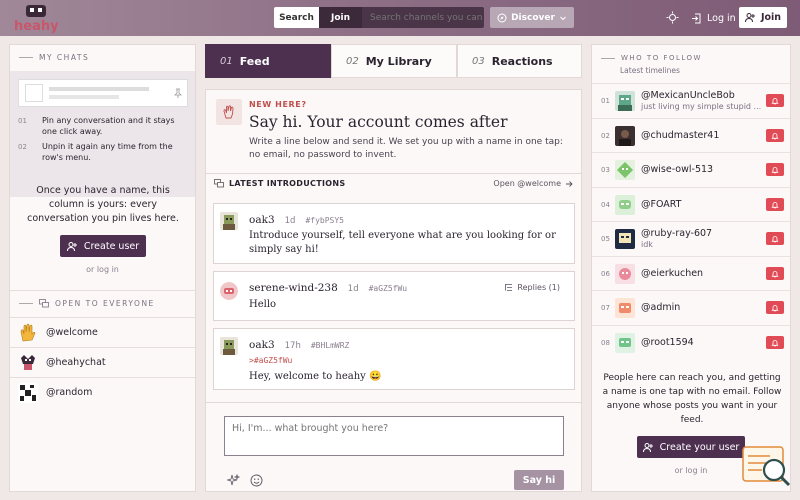 This screenshot has height=500, width=800. I want to click on sparkles-icon, so click(233, 480).